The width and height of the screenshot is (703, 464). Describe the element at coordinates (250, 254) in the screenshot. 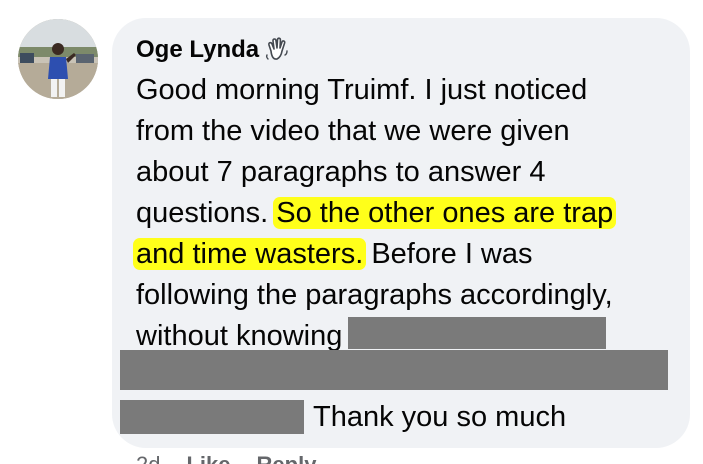

I see `highlighted-text: and time wasters.` at that location.